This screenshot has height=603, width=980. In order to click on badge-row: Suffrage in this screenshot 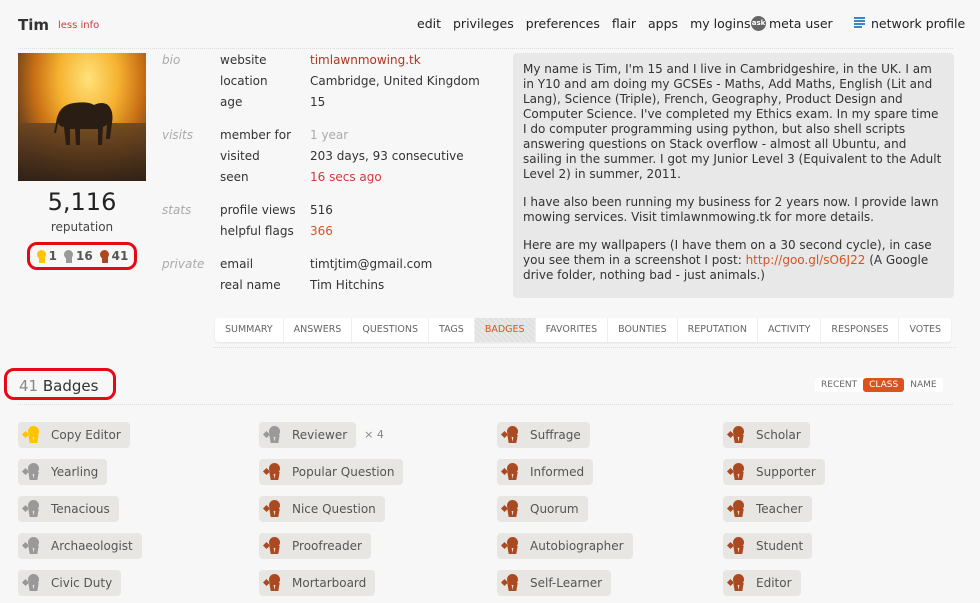, I will do `click(565, 440)`.